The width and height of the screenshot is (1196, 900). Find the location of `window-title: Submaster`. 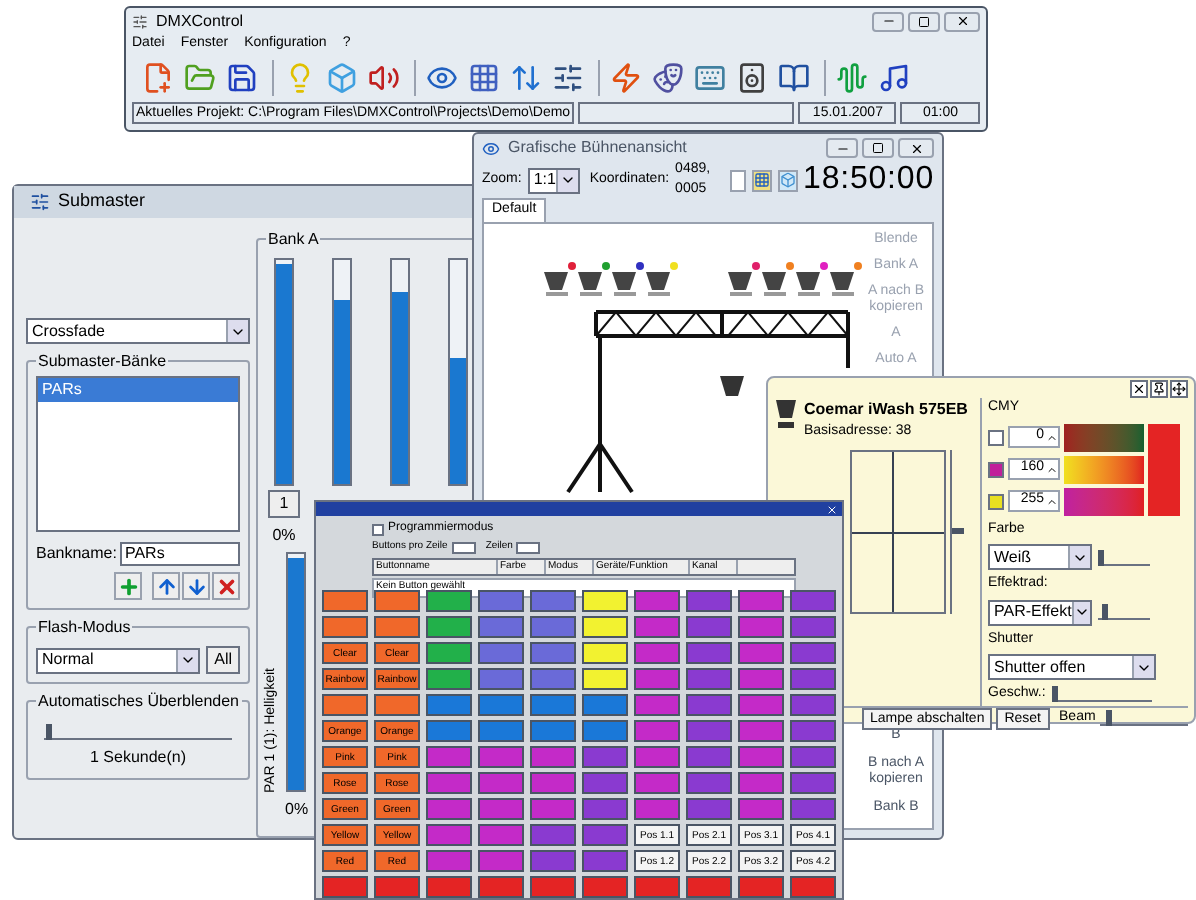

window-title: Submaster is located at coordinates (102, 201).